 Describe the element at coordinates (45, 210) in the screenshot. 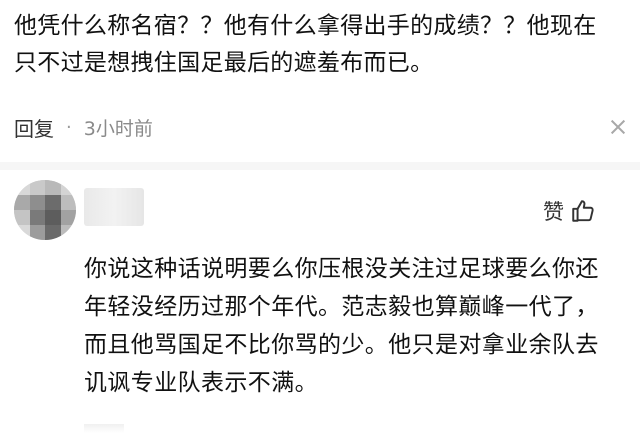

I see `avatar` at that location.